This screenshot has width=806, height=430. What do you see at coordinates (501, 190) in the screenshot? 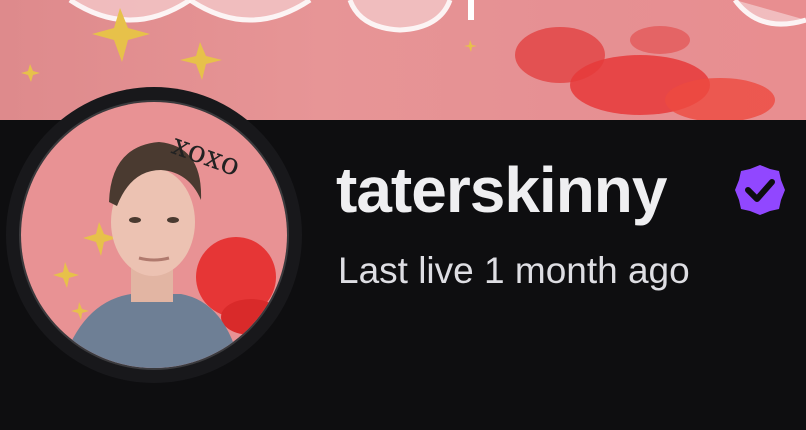
I see `channel-name: taterskinny` at bounding box center [501, 190].